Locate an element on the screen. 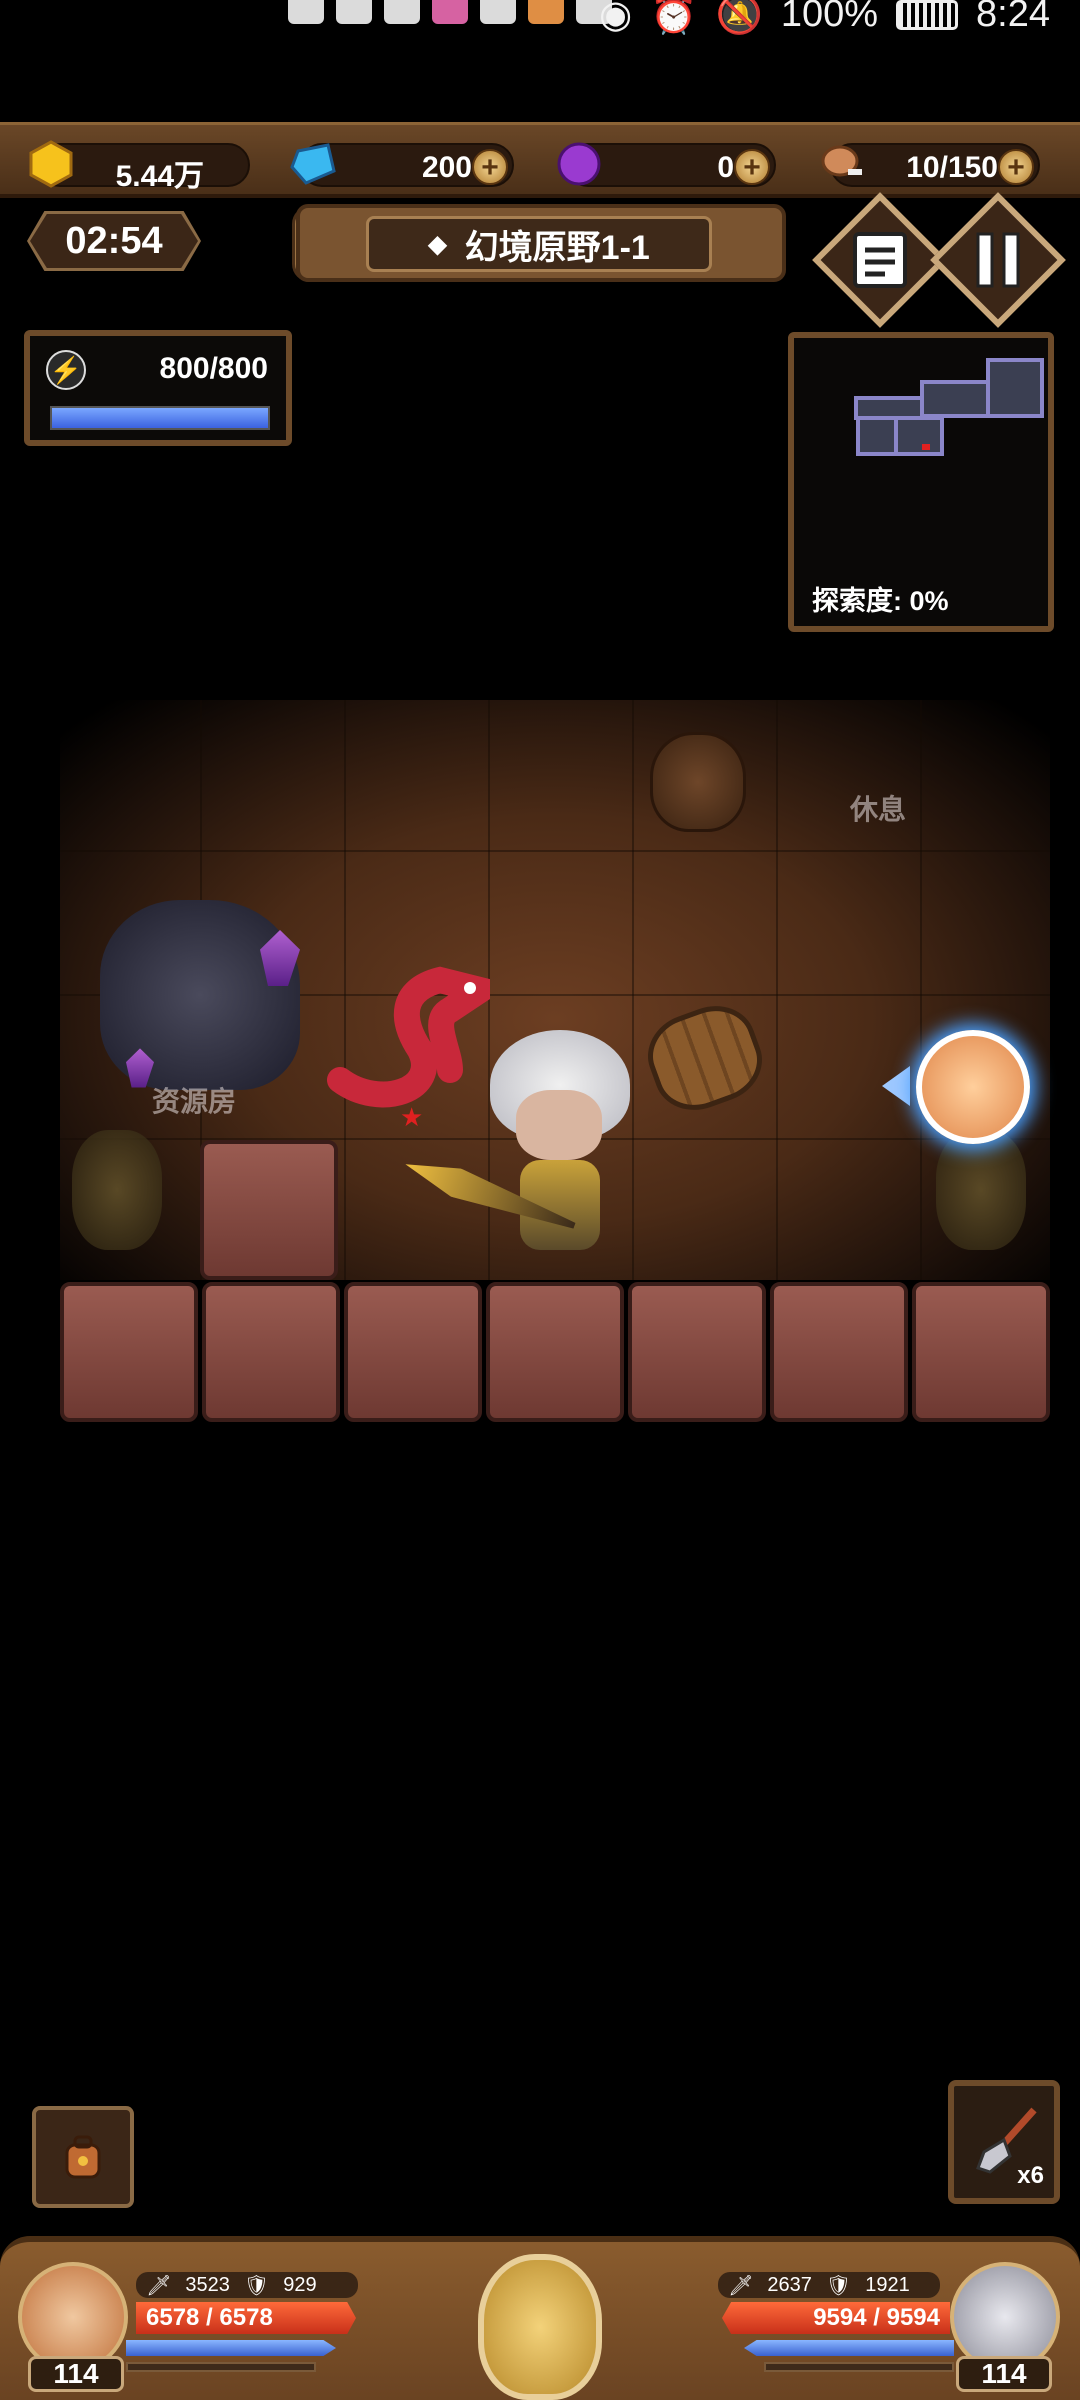 The width and height of the screenshot is (1080, 2400). resource-gold: 5.44万 is located at coordinates (139, 166).